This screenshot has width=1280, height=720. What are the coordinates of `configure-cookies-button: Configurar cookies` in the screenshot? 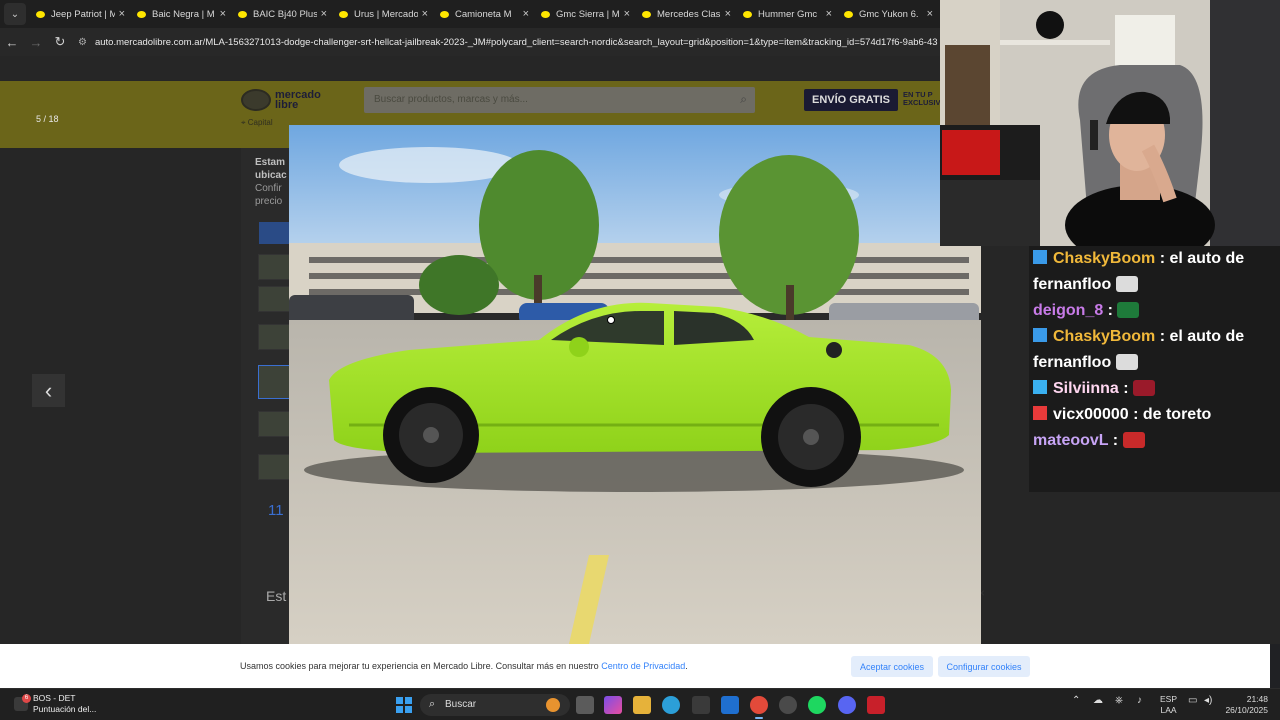 It's located at (984, 666).